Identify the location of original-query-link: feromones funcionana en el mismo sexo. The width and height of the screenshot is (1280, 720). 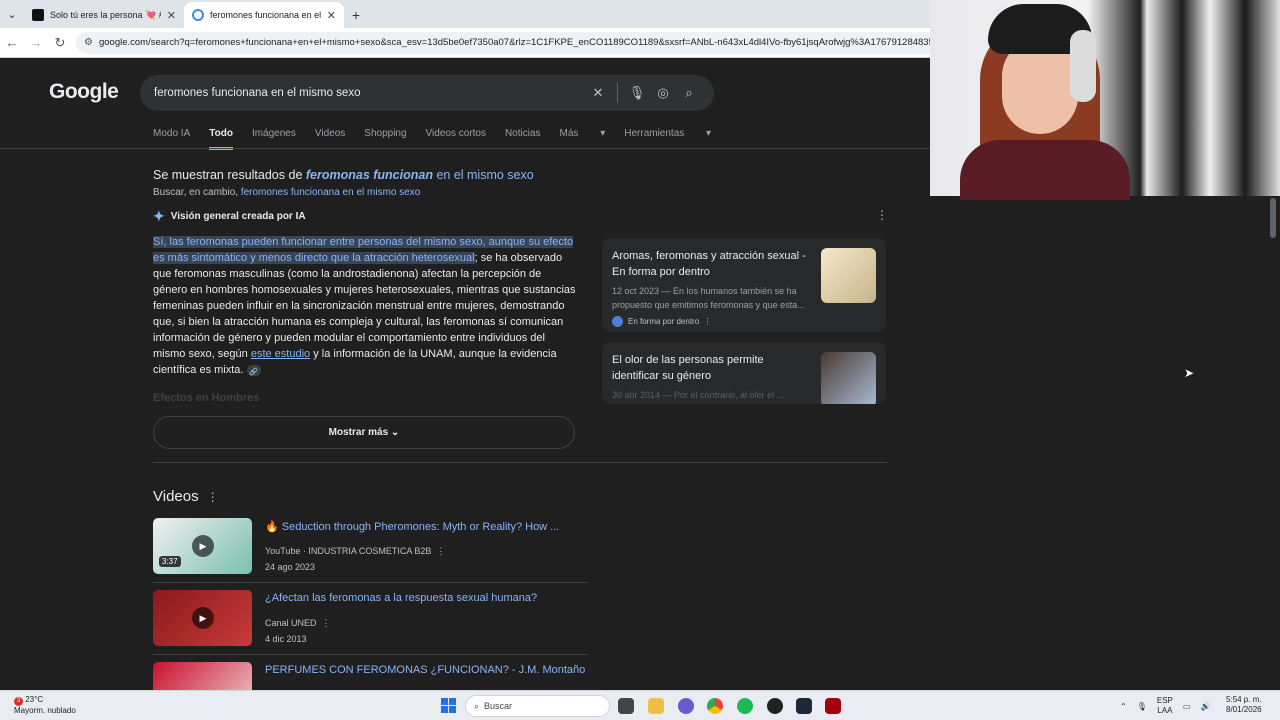
(331, 192).